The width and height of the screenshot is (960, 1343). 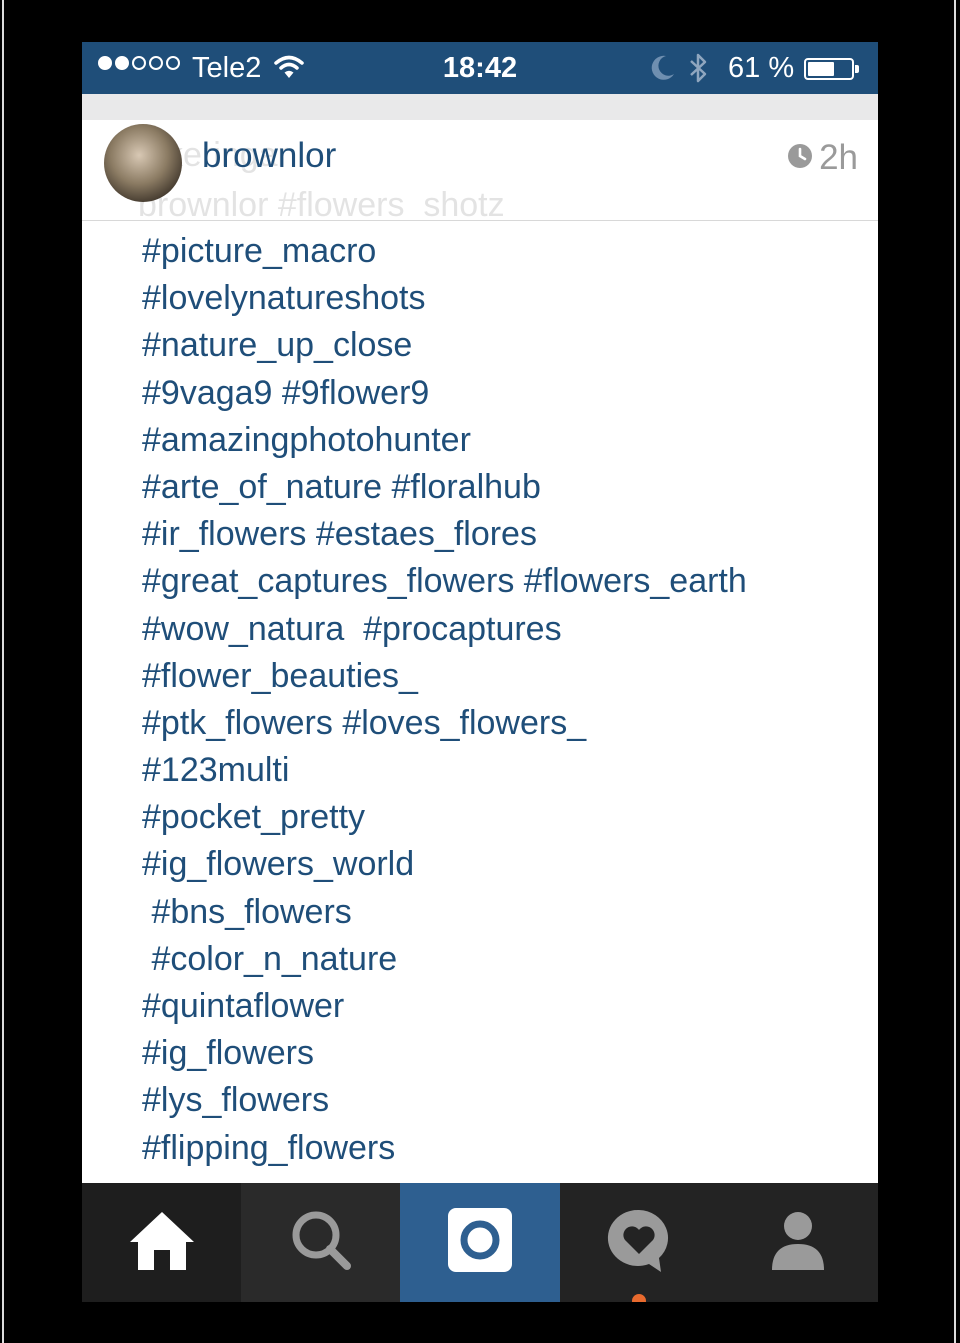 I want to click on ghost-text: brownlor #flowers_shotz, so click(x=321, y=203).